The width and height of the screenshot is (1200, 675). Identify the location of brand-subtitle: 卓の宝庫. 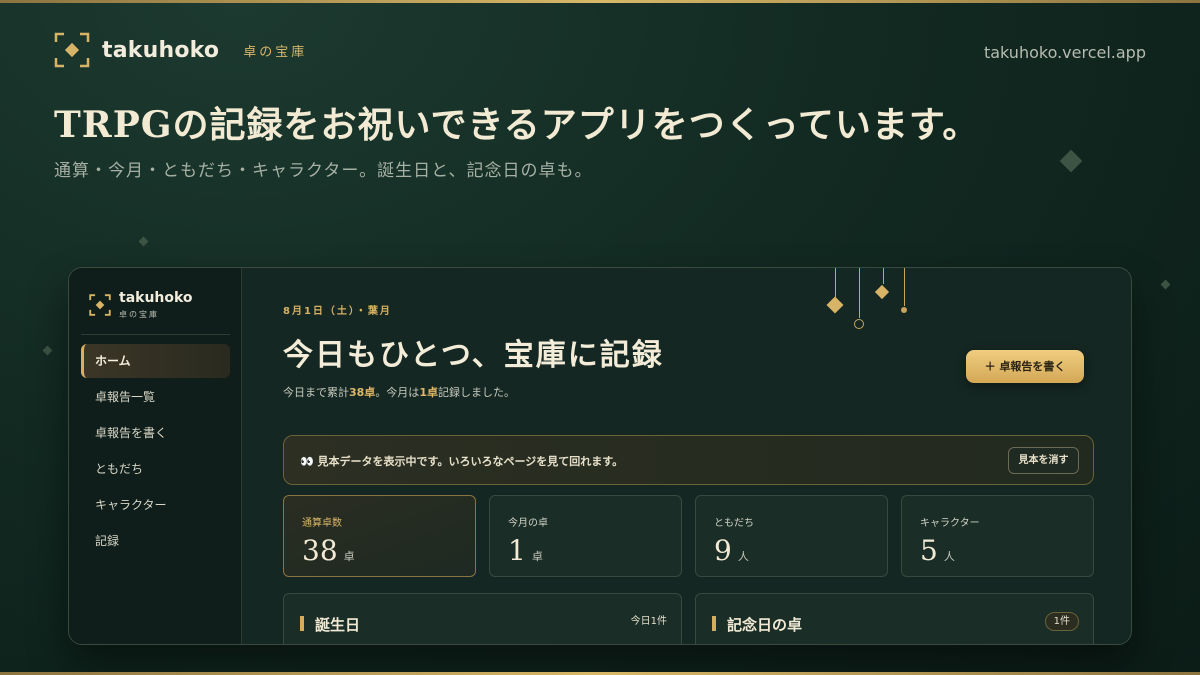
(275, 52).